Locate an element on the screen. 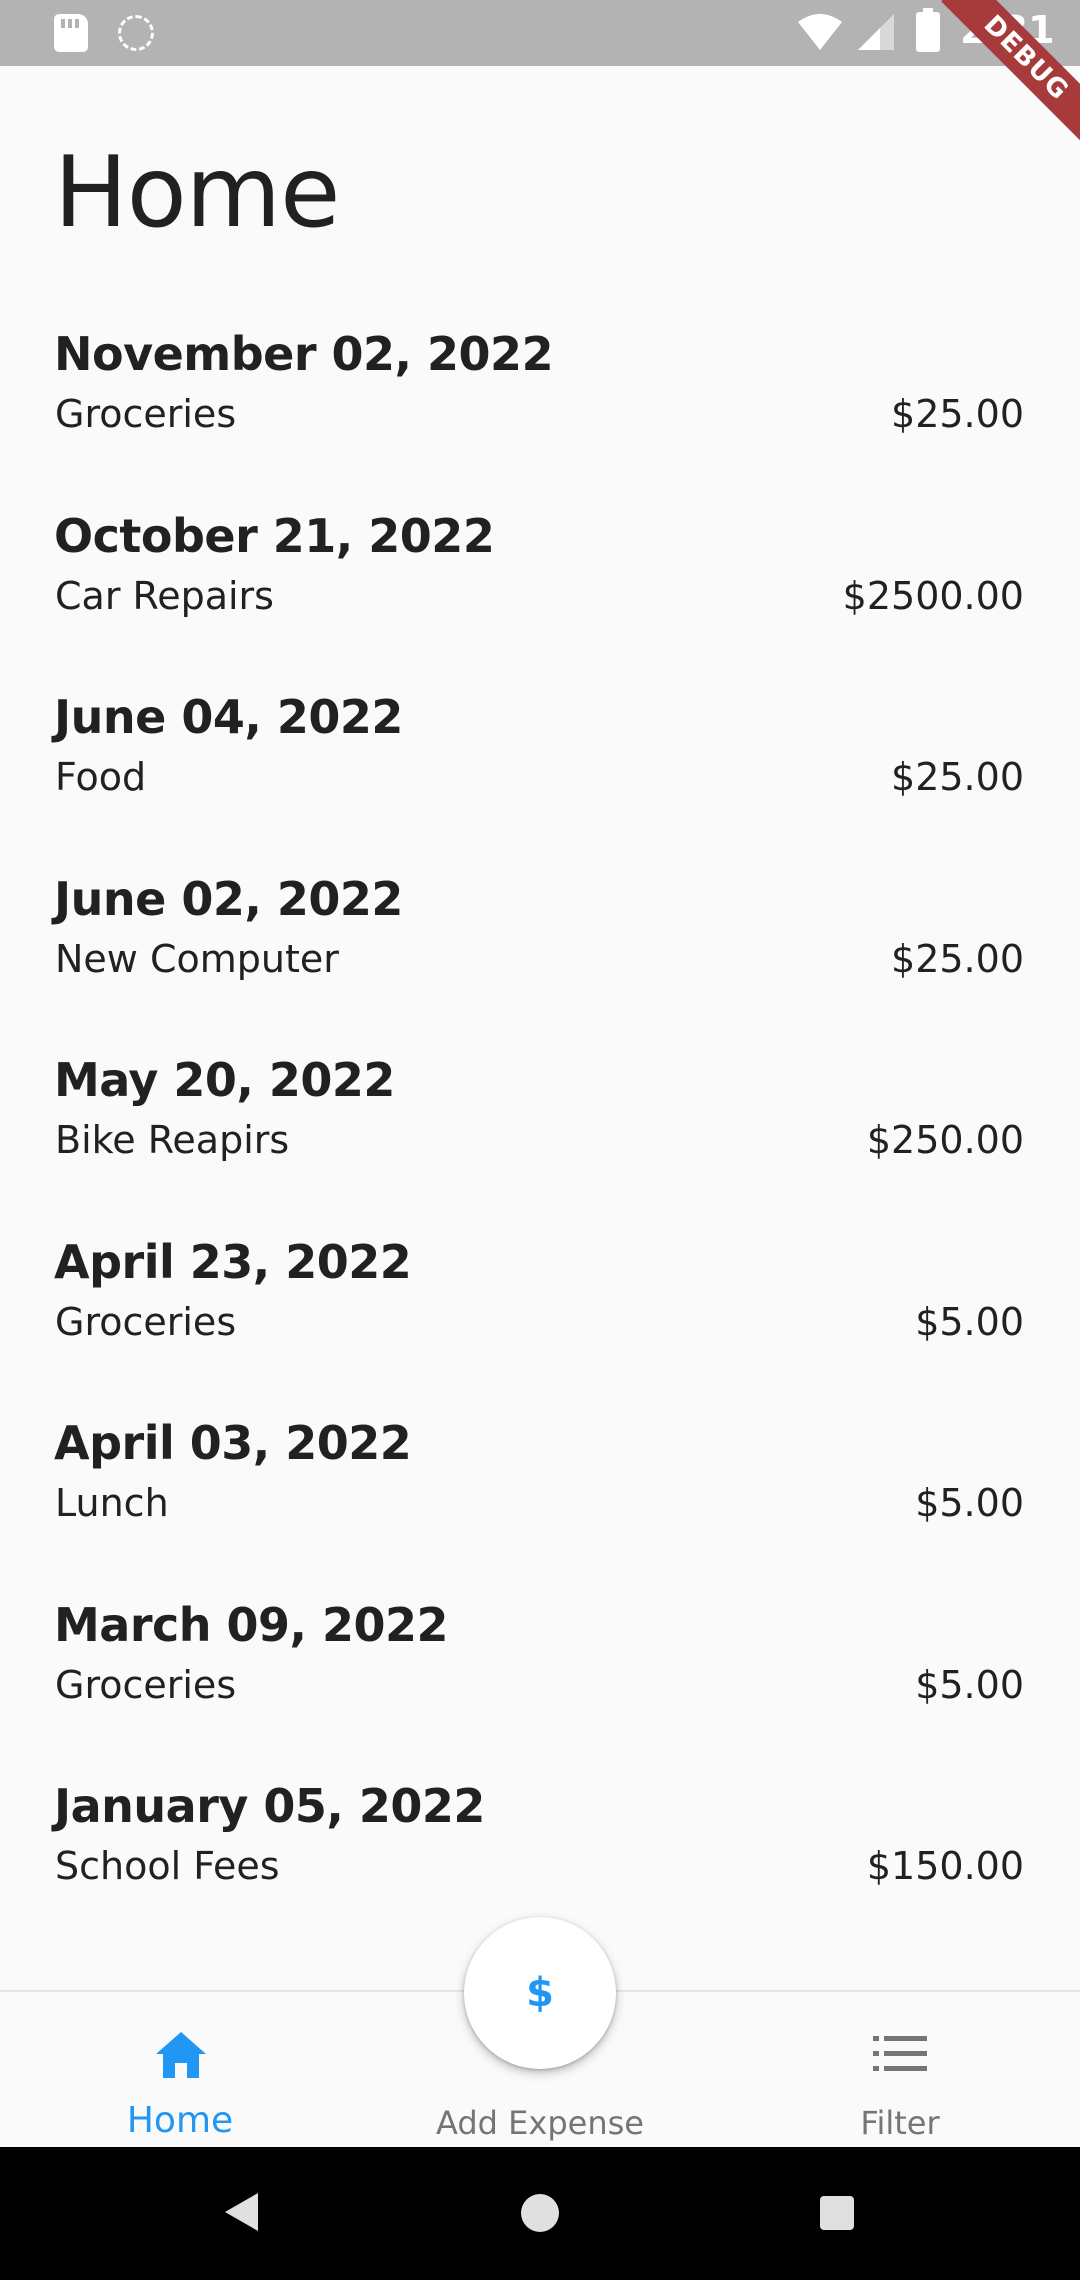  expense-amount: $2500.00 is located at coordinates (933, 595).